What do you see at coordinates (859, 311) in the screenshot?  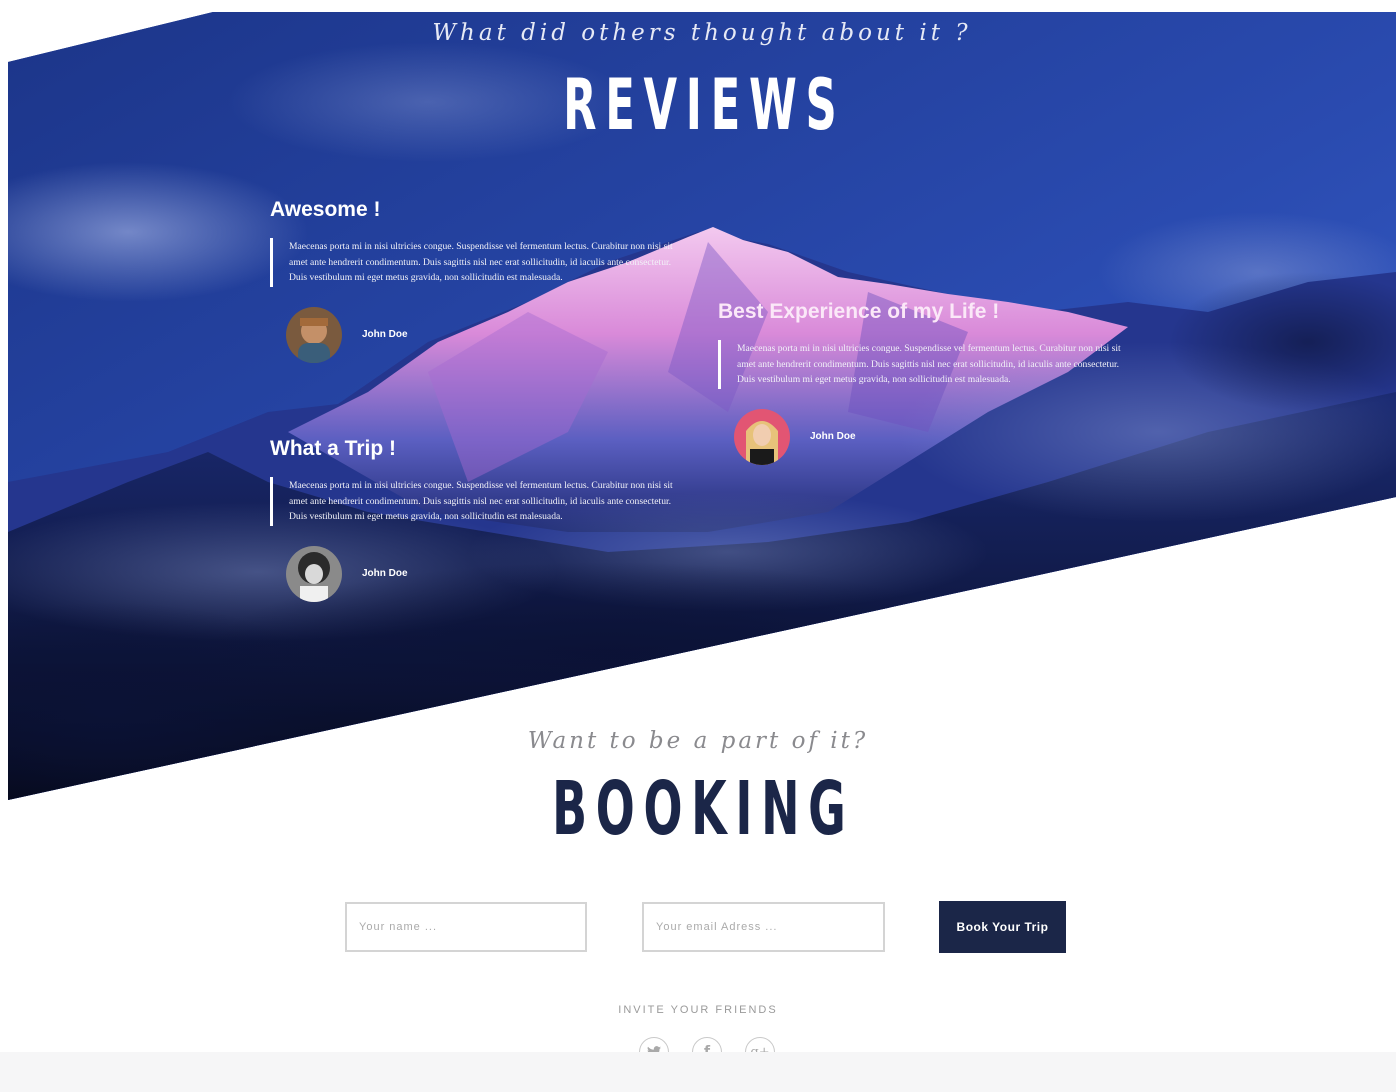 I see `review-heading: Best Experience of my Life !` at bounding box center [859, 311].